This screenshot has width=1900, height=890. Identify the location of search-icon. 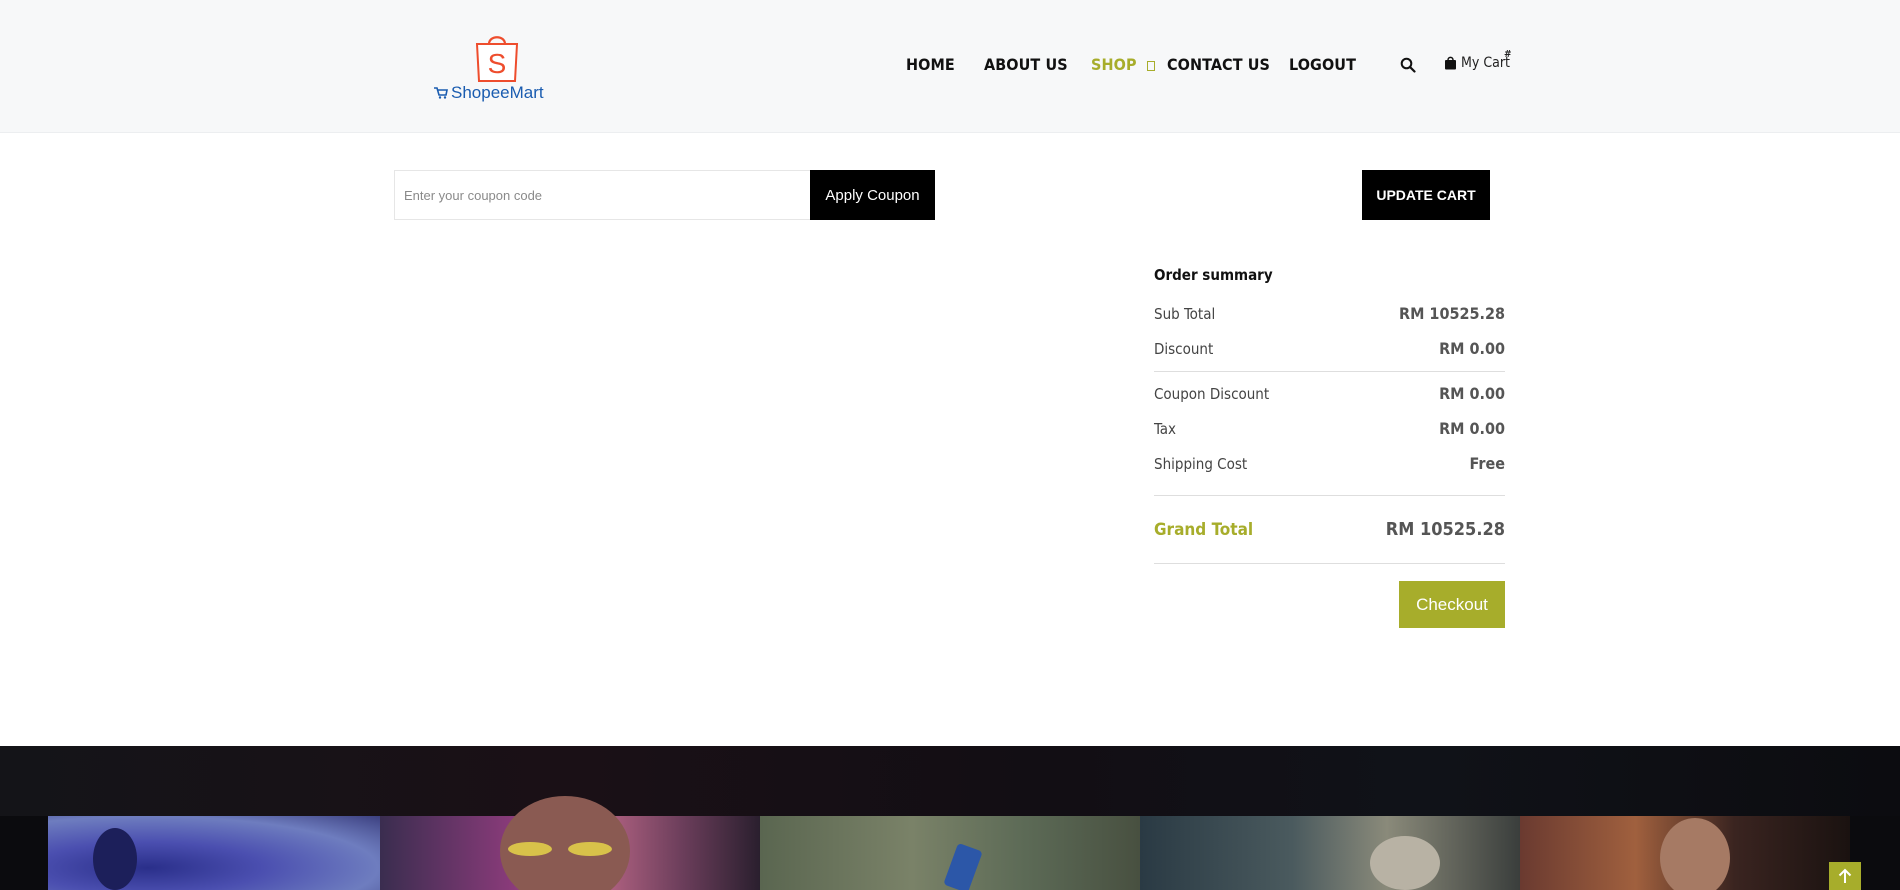
(1408, 65).